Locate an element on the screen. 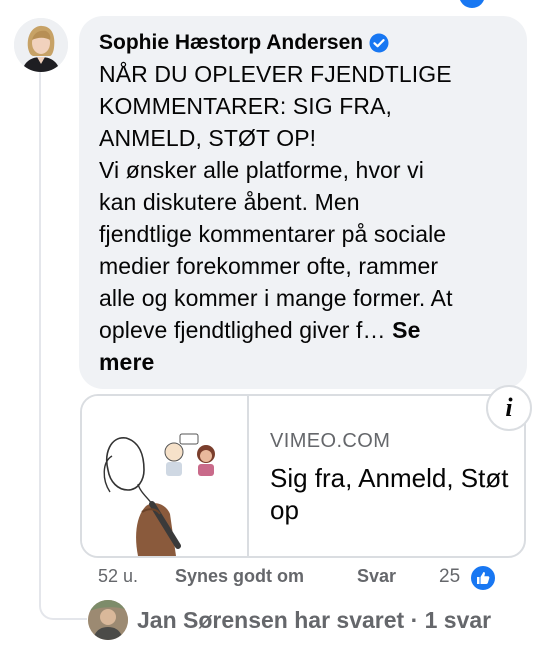 The width and height of the screenshot is (542, 650). like-button: Synes godt om is located at coordinates (239, 576).